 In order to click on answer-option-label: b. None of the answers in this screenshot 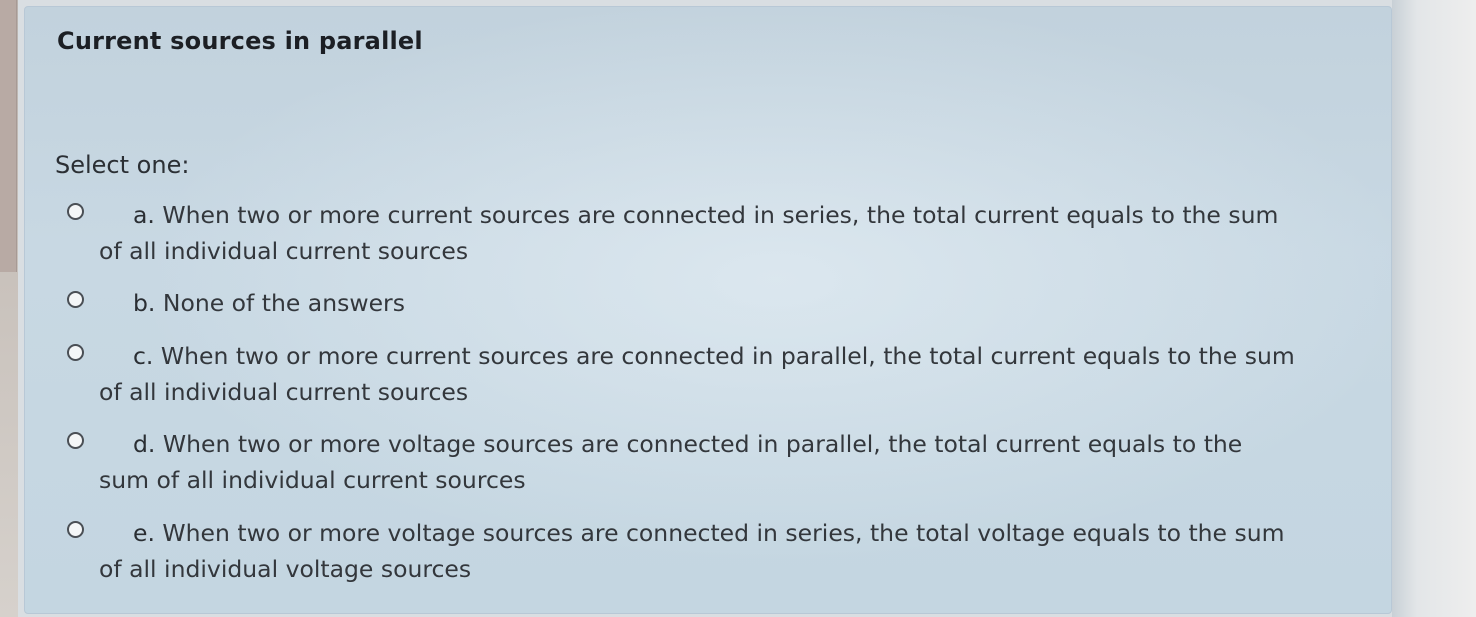, I will do `click(697, 303)`.